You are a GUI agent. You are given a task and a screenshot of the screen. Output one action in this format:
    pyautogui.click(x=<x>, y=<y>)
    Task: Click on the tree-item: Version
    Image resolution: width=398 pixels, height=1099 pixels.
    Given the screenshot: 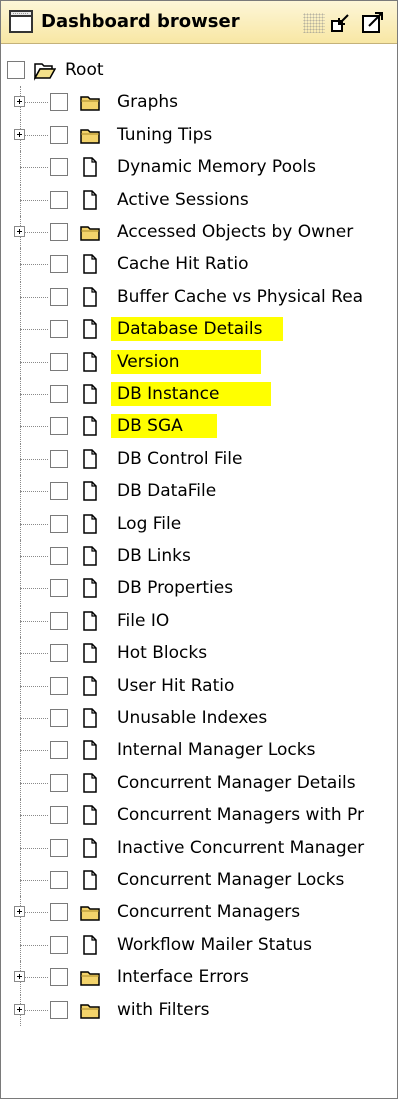 What is the action you would take?
    pyautogui.click(x=199, y=362)
    